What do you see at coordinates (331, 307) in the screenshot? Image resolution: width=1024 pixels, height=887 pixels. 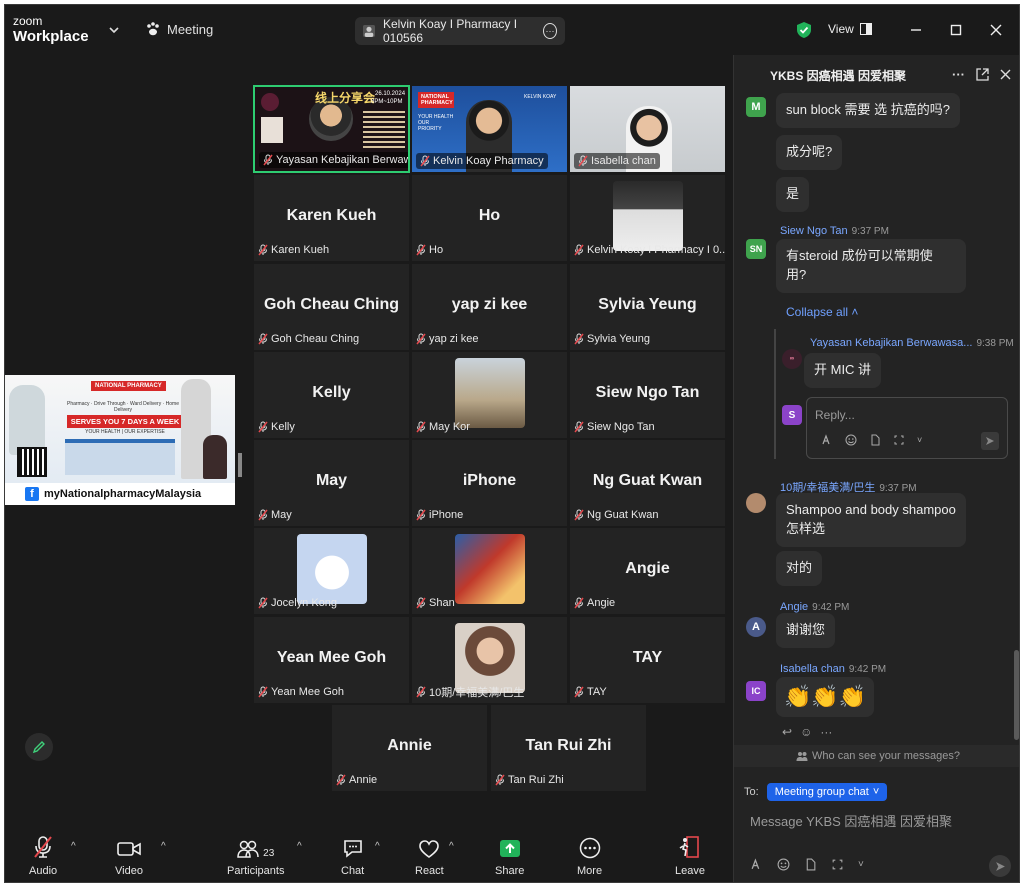 I see `participant-tile: Goh Cheau Ching Goh Cheau Ching` at bounding box center [331, 307].